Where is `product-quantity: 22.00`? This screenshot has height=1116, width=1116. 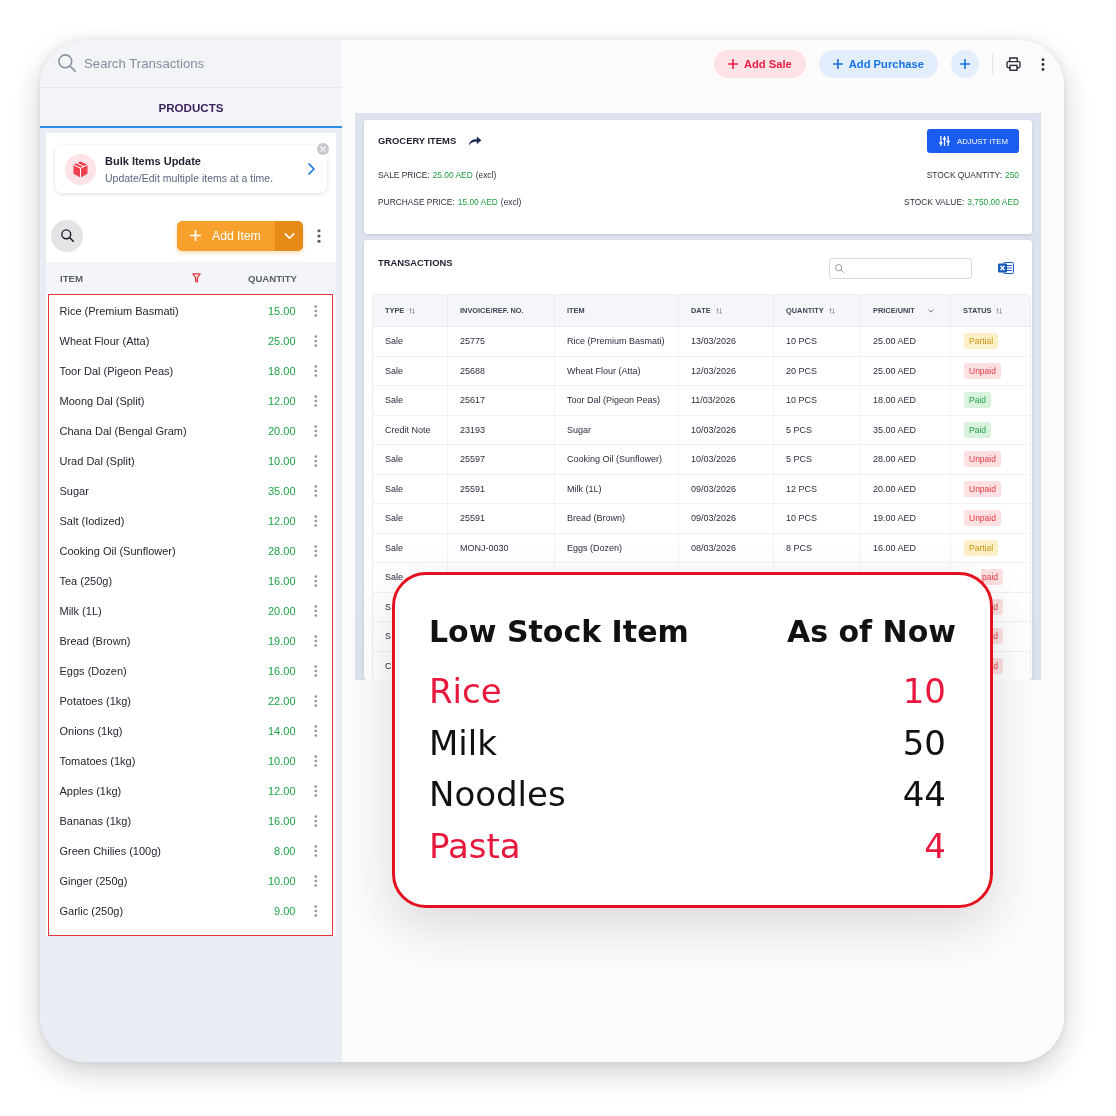
product-quantity: 22.00 is located at coordinates (281, 701).